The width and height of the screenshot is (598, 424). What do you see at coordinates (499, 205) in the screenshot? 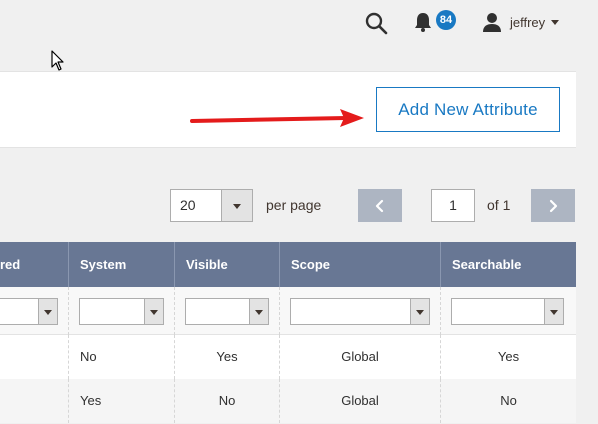
I see `total-pages-label: of 1` at bounding box center [499, 205].